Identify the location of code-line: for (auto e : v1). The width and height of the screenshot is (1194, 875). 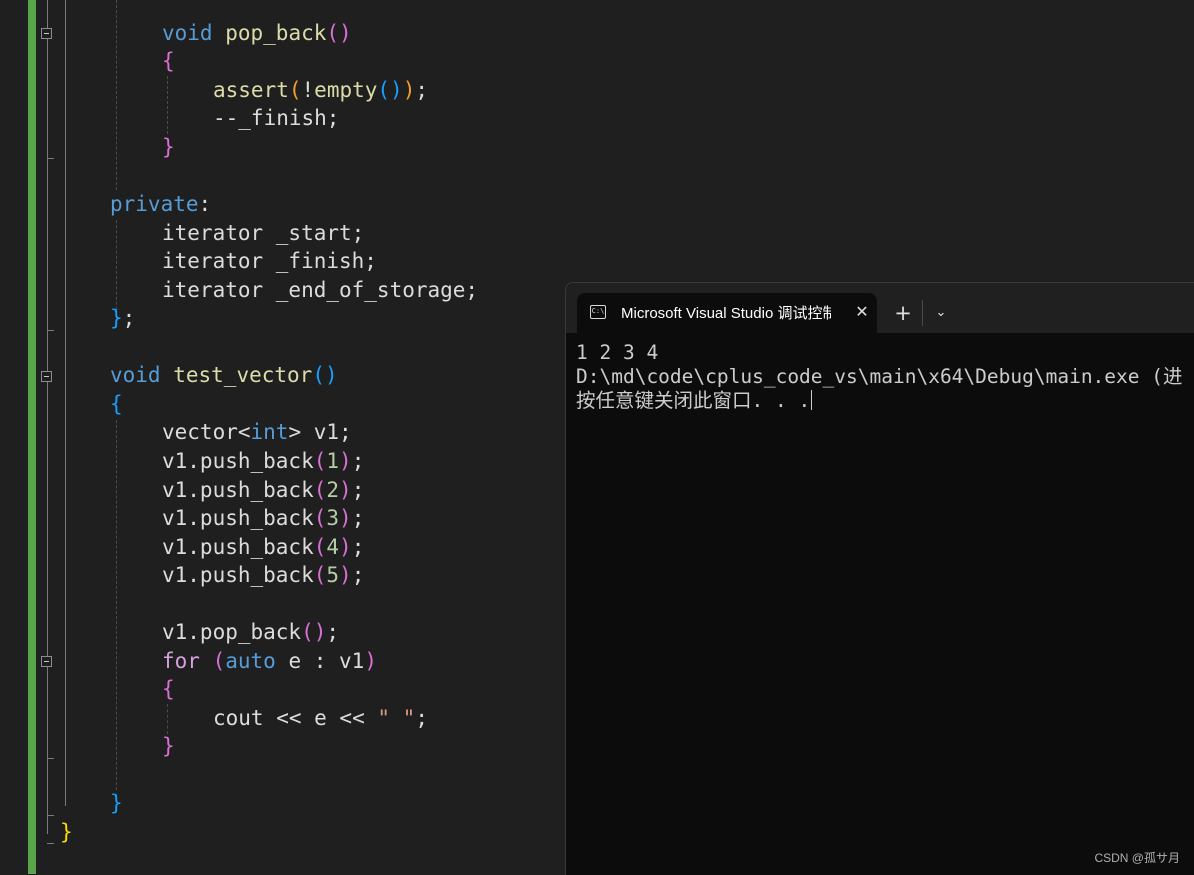
(269, 661).